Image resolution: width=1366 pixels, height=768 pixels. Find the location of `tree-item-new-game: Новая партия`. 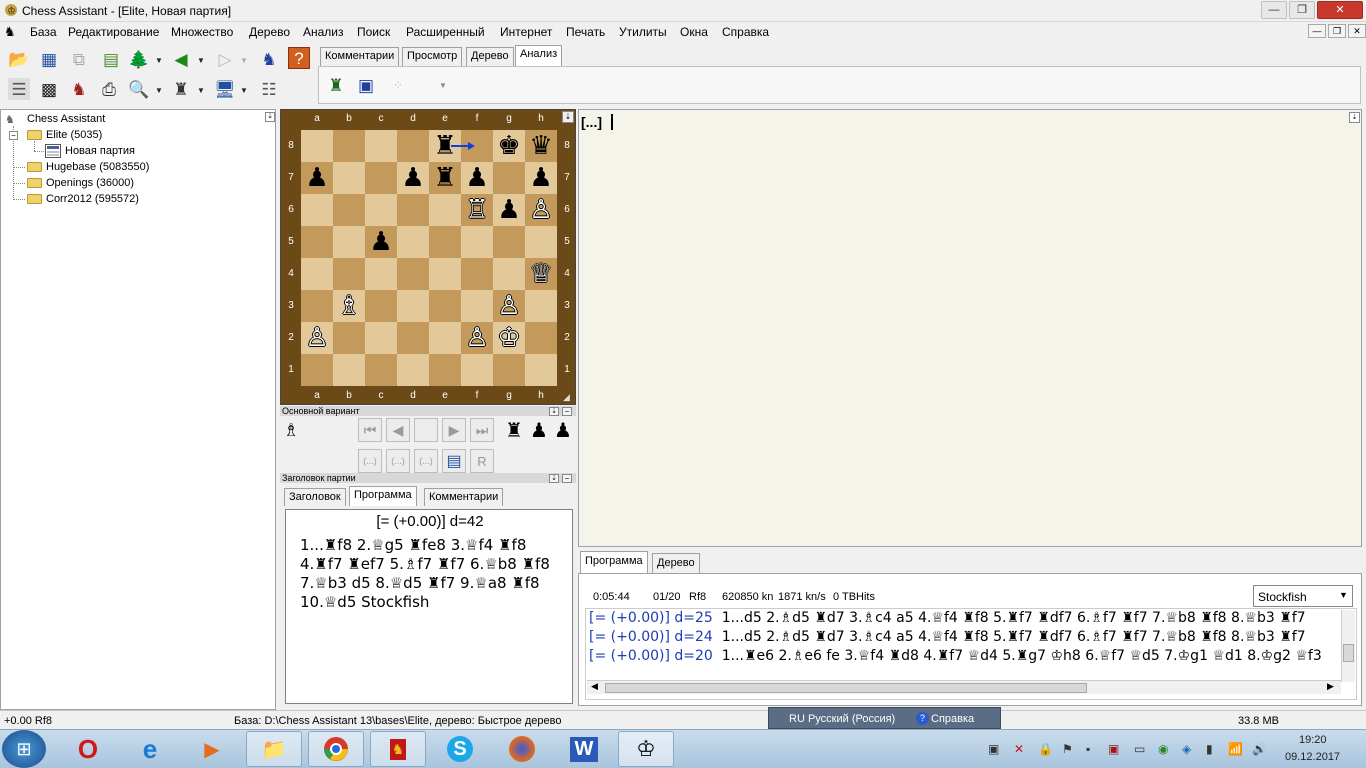

tree-item-new-game: Новая партия is located at coordinates (100, 151).